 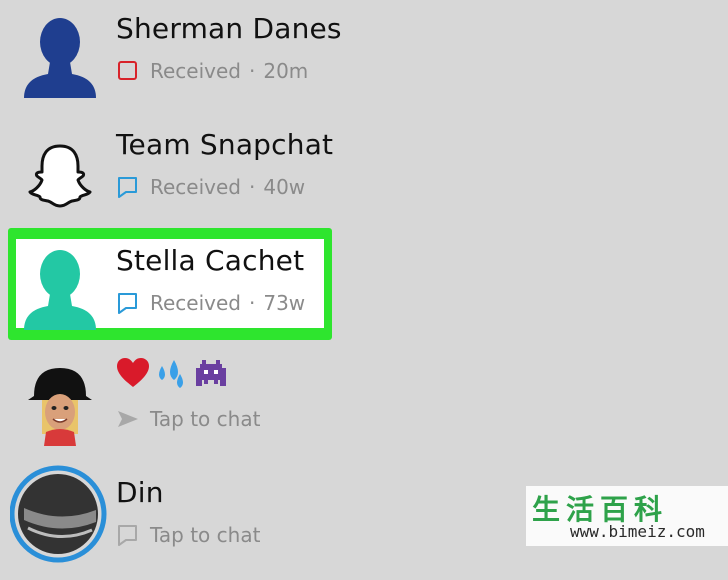 I want to click on chat-status: Received · 20m, so click(x=212, y=71).